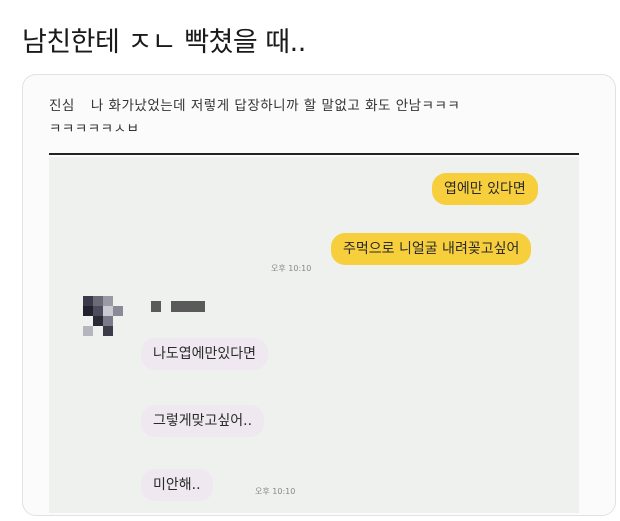 The height and width of the screenshot is (521, 620). Describe the element at coordinates (94, 129) in the screenshot. I see `caption-line-2: ㅋㅋㅋㅋㅋㅅㅂ` at that location.